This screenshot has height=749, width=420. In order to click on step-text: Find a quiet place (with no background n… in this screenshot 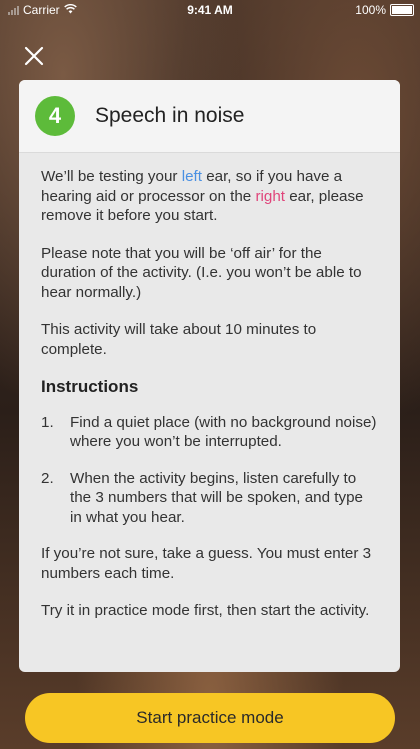, I will do `click(223, 432)`.